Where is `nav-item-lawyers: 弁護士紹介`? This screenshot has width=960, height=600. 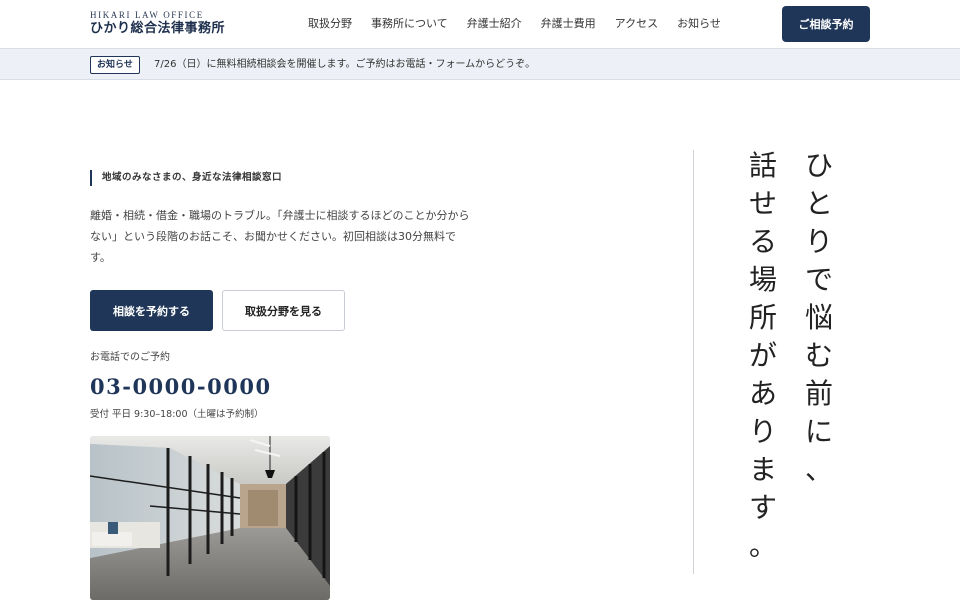 nav-item-lawyers: 弁護士紹介 is located at coordinates (494, 24).